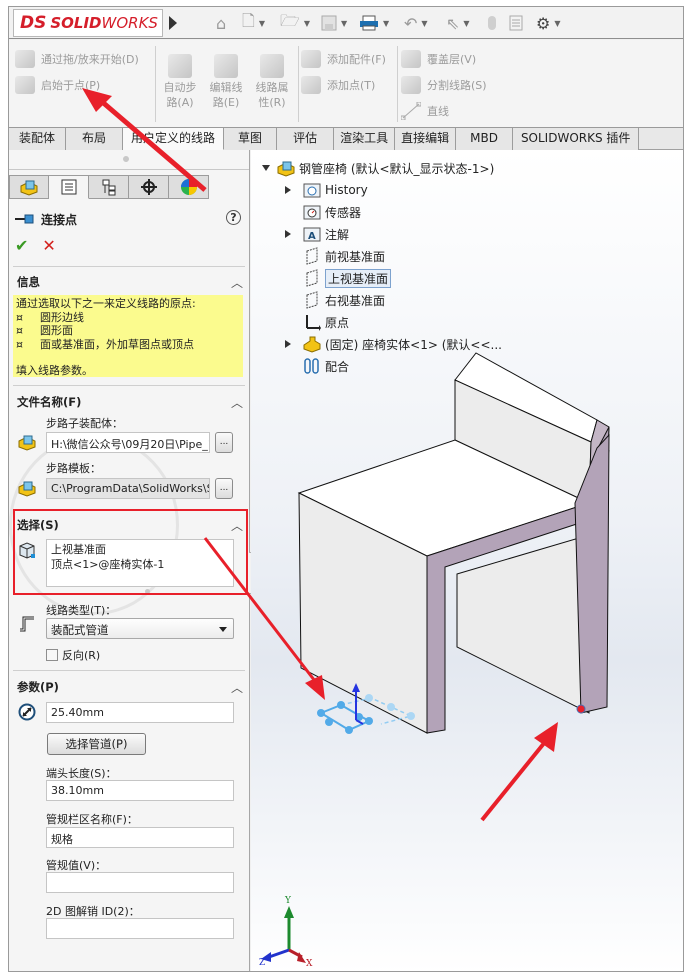 This screenshot has width=689, height=980. I want to click on reverse-checkbox, so click(52, 655).